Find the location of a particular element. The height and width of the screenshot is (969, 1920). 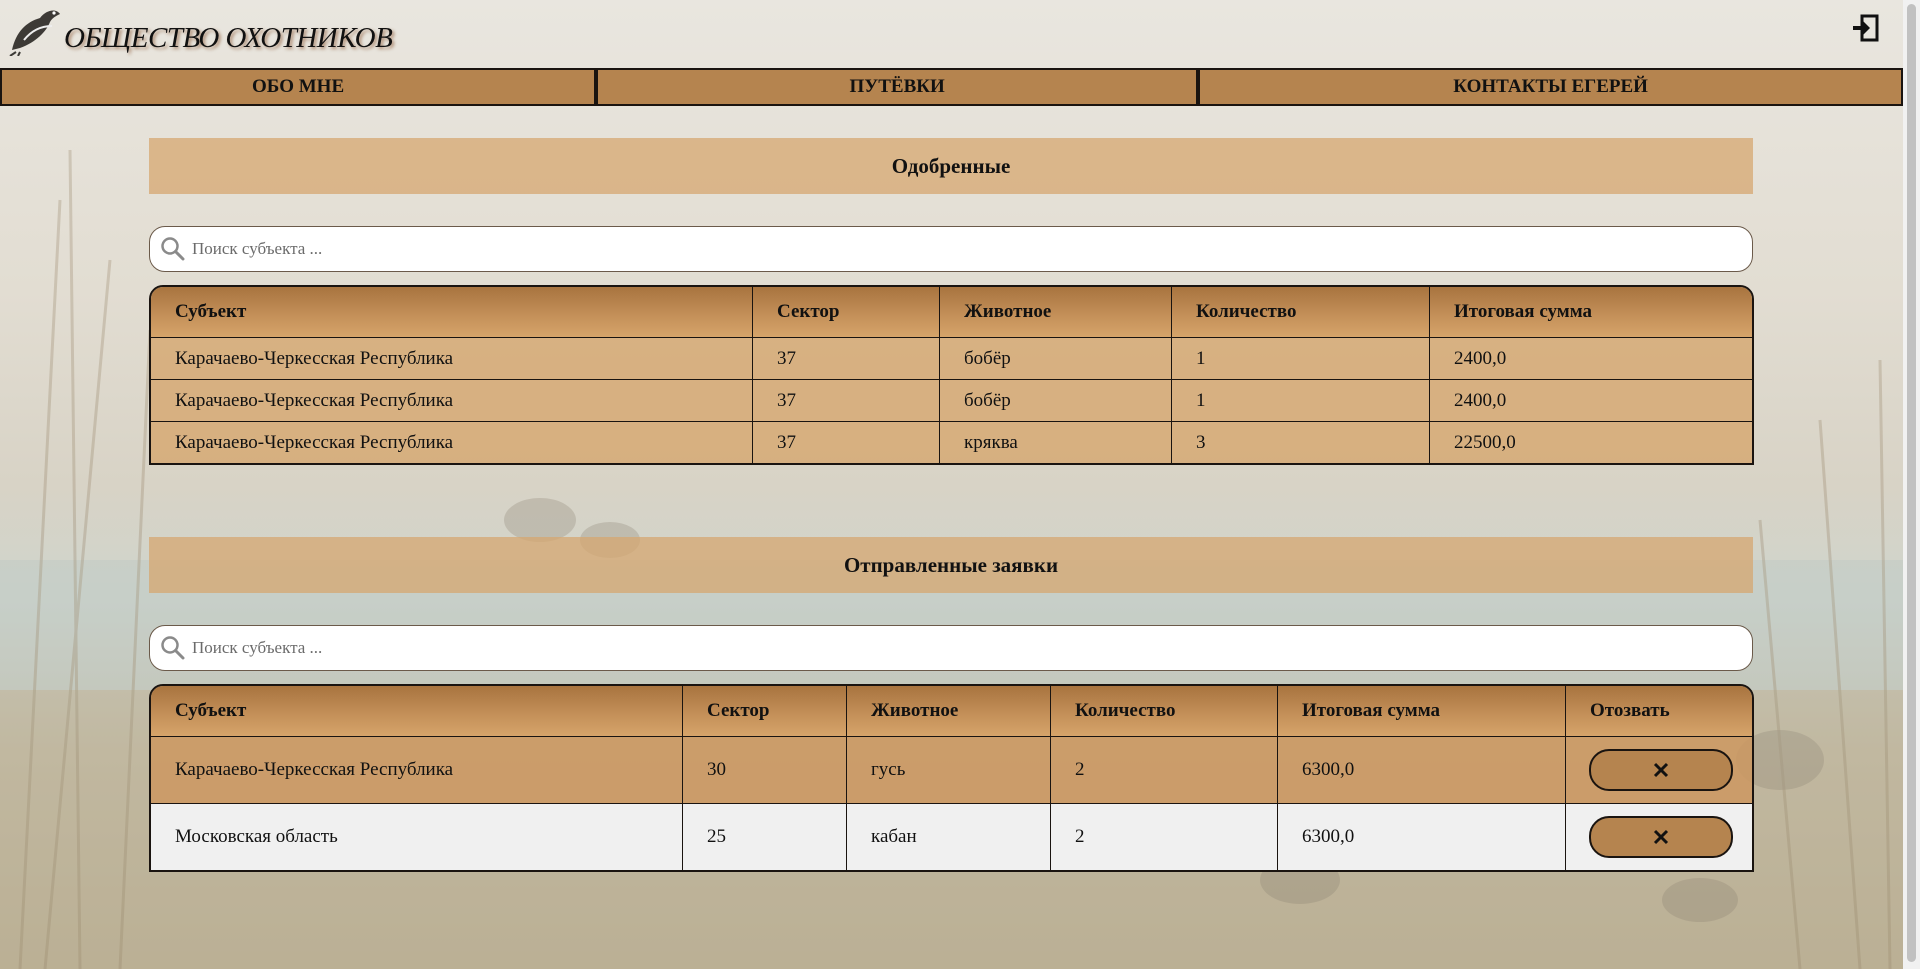

nav-ranger-contacts: КОНТАКТЫ ЕГЕРЕЙ is located at coordinates (1551, 87).